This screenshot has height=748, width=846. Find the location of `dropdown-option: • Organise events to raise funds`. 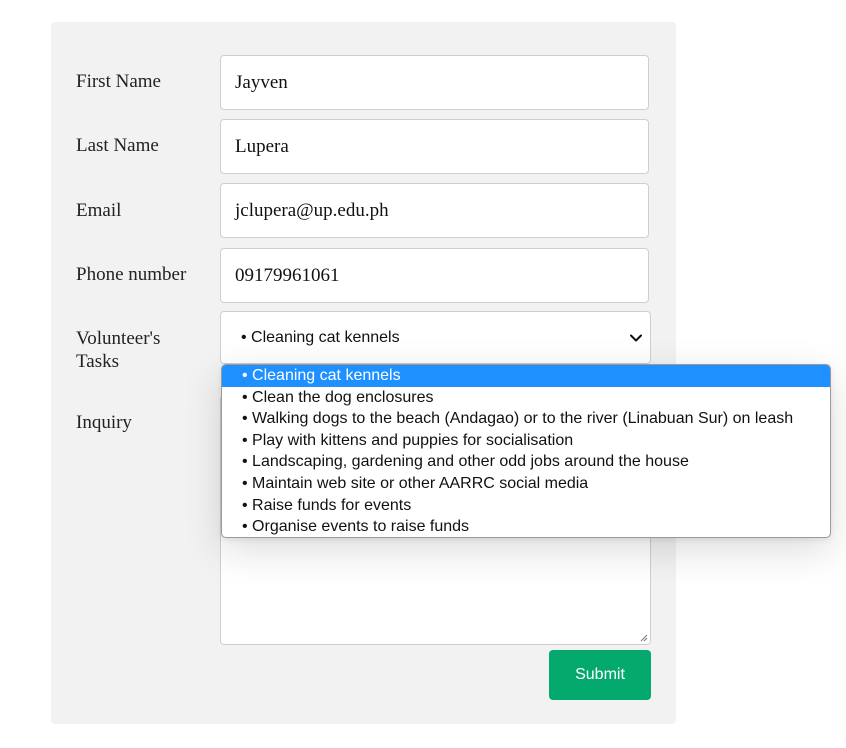

dropdown-option: • Organise events to raise funds is located at coordinates (526, 526).